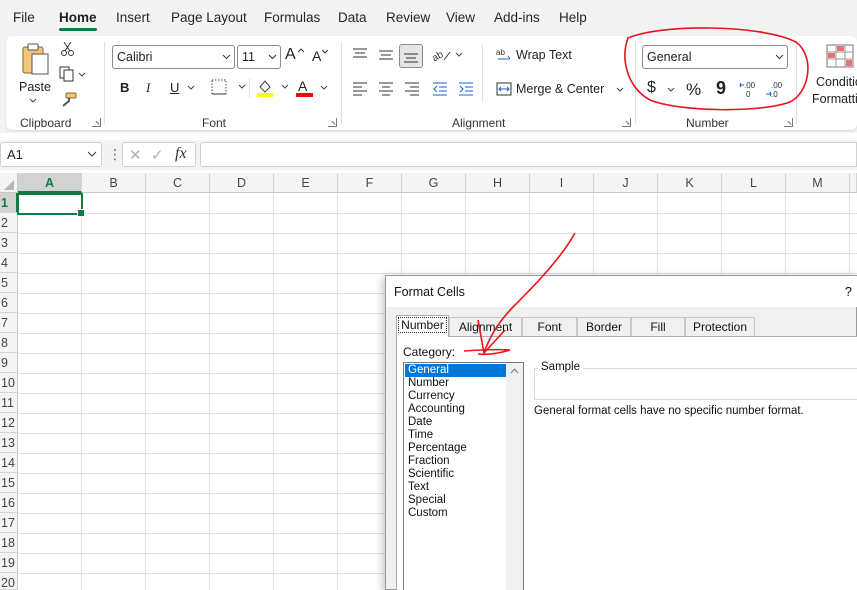 The width and height of the screenshot is (857, 590). What do you see at coordinates (51, 154) in the screenshot?
I see `name-box: A1` at bounding box center [51, 154].